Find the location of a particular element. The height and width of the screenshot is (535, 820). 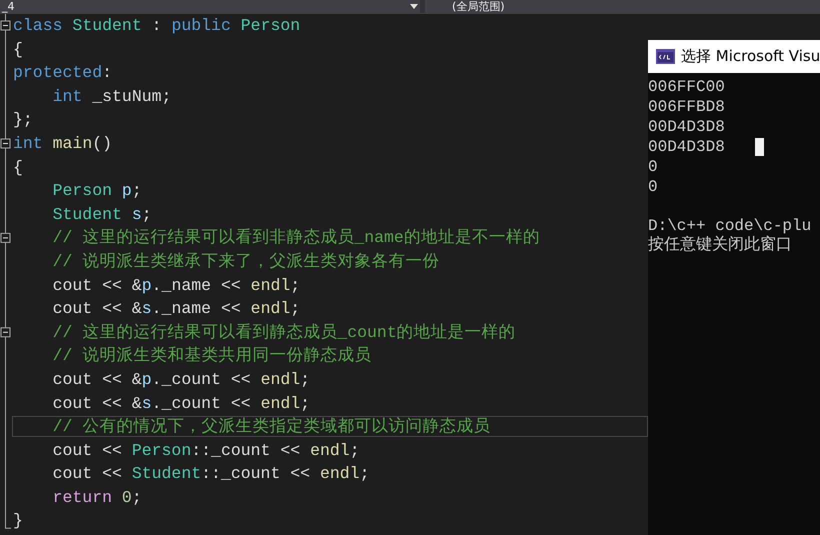

code-line: return 0; is located at coordinates (97, 497).